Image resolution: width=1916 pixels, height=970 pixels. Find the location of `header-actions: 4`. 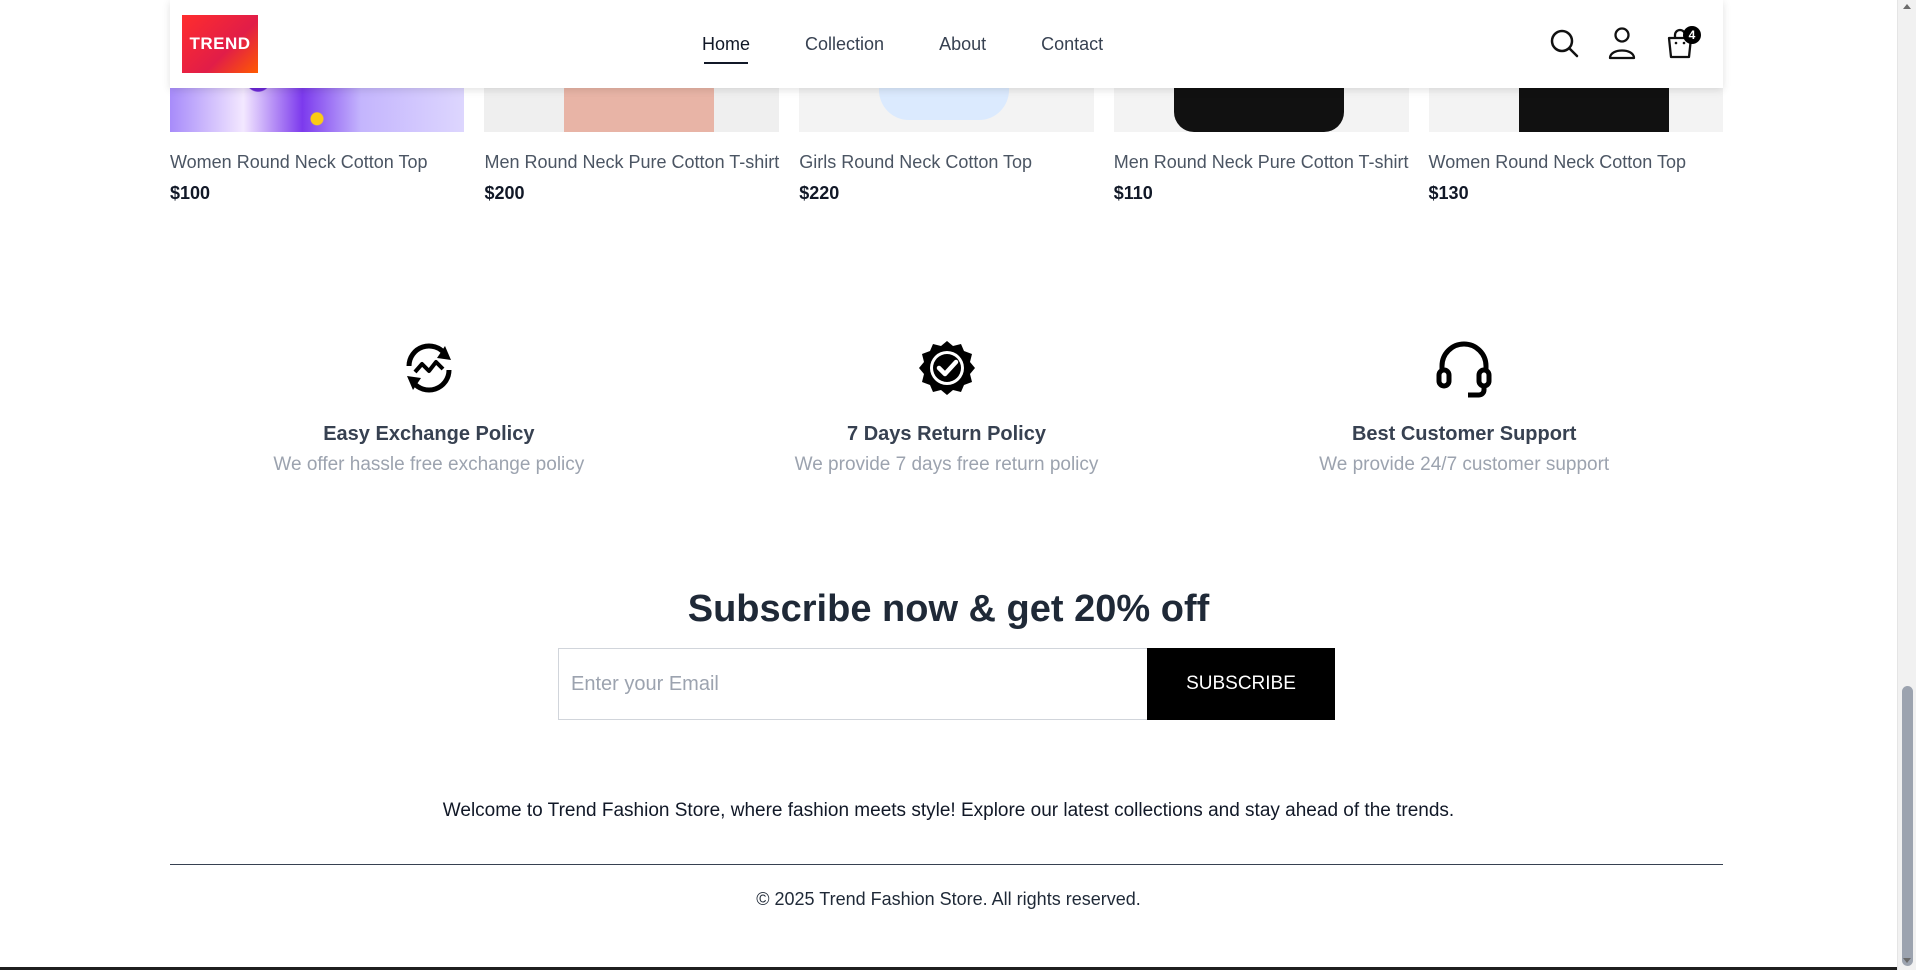

header-actions: 4 is located at coordinates (1625, 43).